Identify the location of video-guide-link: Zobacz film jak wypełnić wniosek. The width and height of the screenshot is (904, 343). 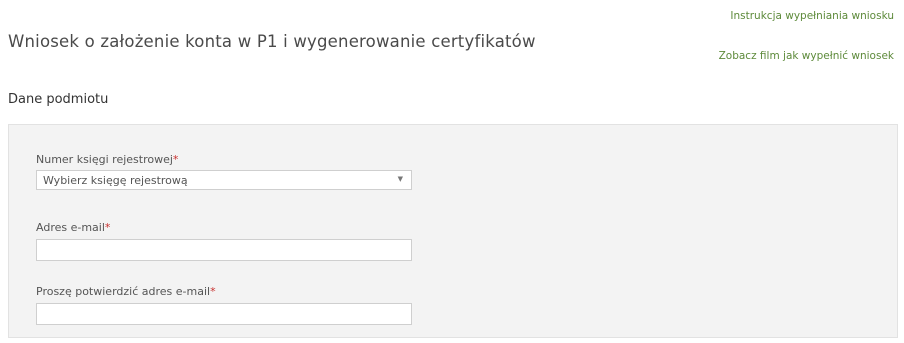
(806, 56).